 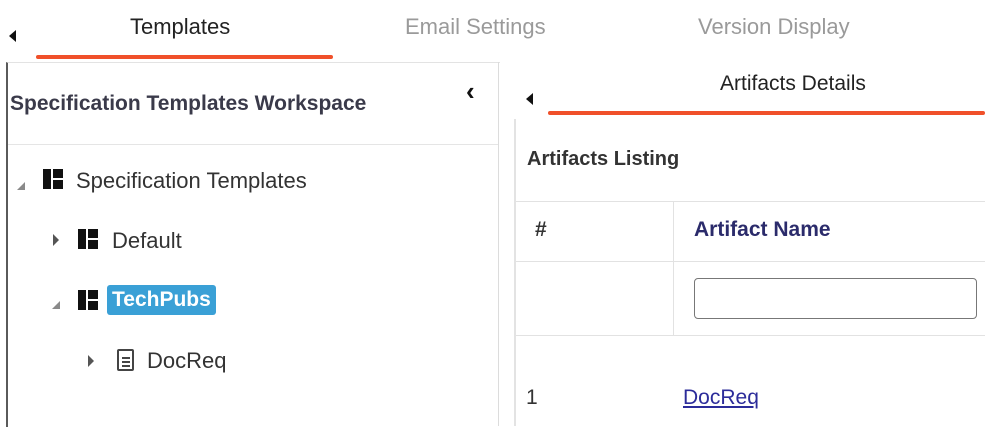 What do you see at coordinates (762, 230) in the screenshot?
I see `column-header-artifact-name: Artifact Name` at bounding box center [762, 230].